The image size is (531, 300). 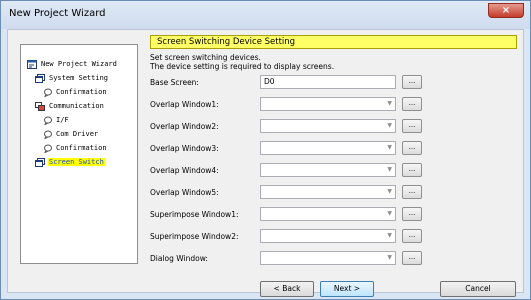 What do you see at coordinates (184, 192) in the screenshot?
I see `overlap-window5-label: Overlap Window5:` at bounding box center [184, 192].